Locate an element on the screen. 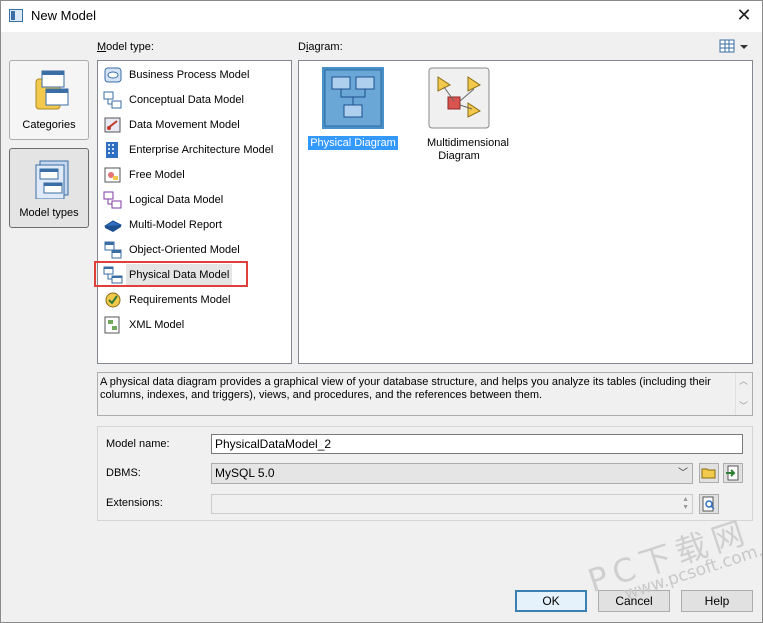 The width and height of the screenshot is (763, 623). search-document-icon is located at coordinates (708, 504).